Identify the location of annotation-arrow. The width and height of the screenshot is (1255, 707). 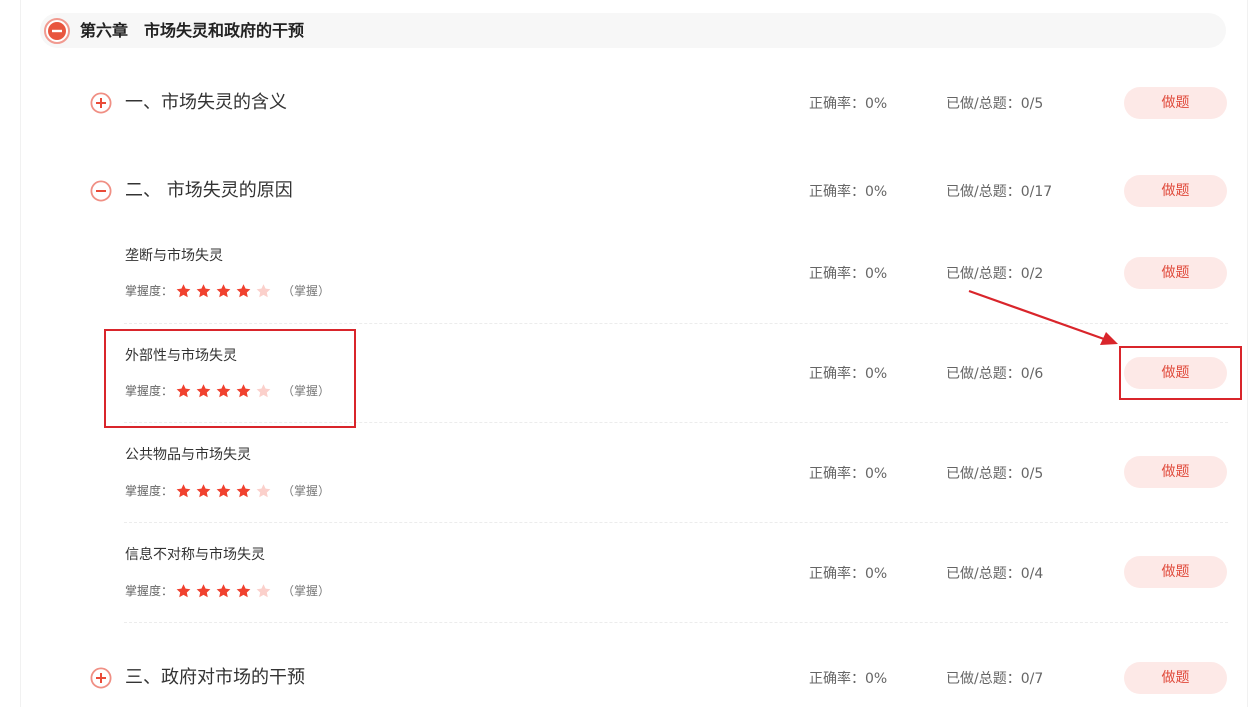
(1043, 317).